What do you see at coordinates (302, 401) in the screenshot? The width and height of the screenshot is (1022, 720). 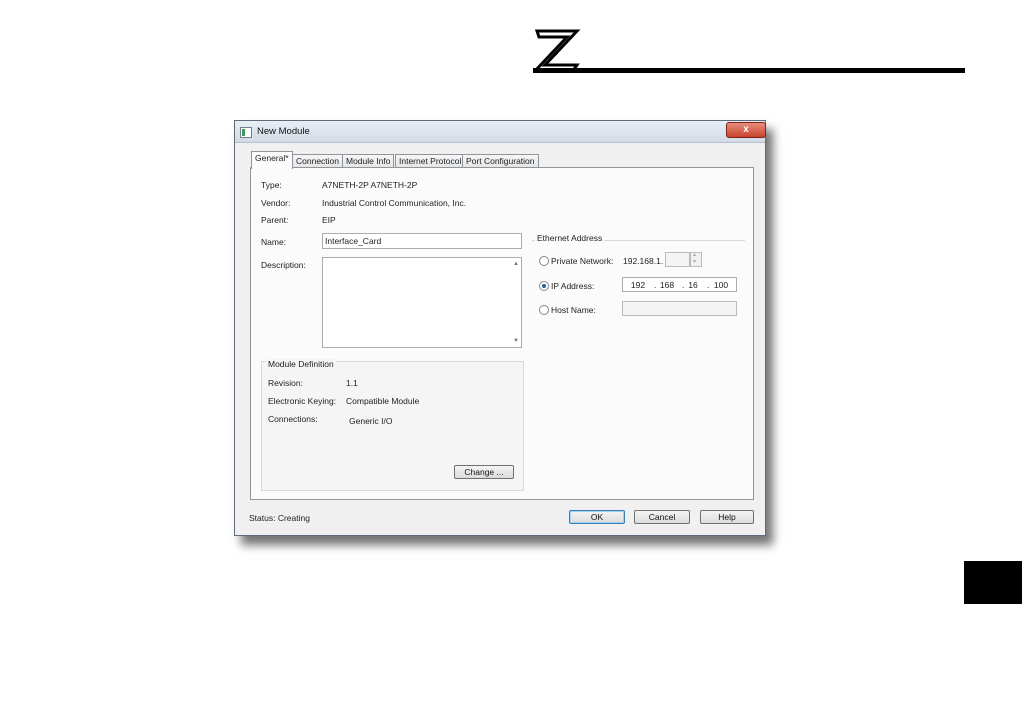 I see `electronic-keying-label: Electronic Keying:` at bounding box center [302, 401].